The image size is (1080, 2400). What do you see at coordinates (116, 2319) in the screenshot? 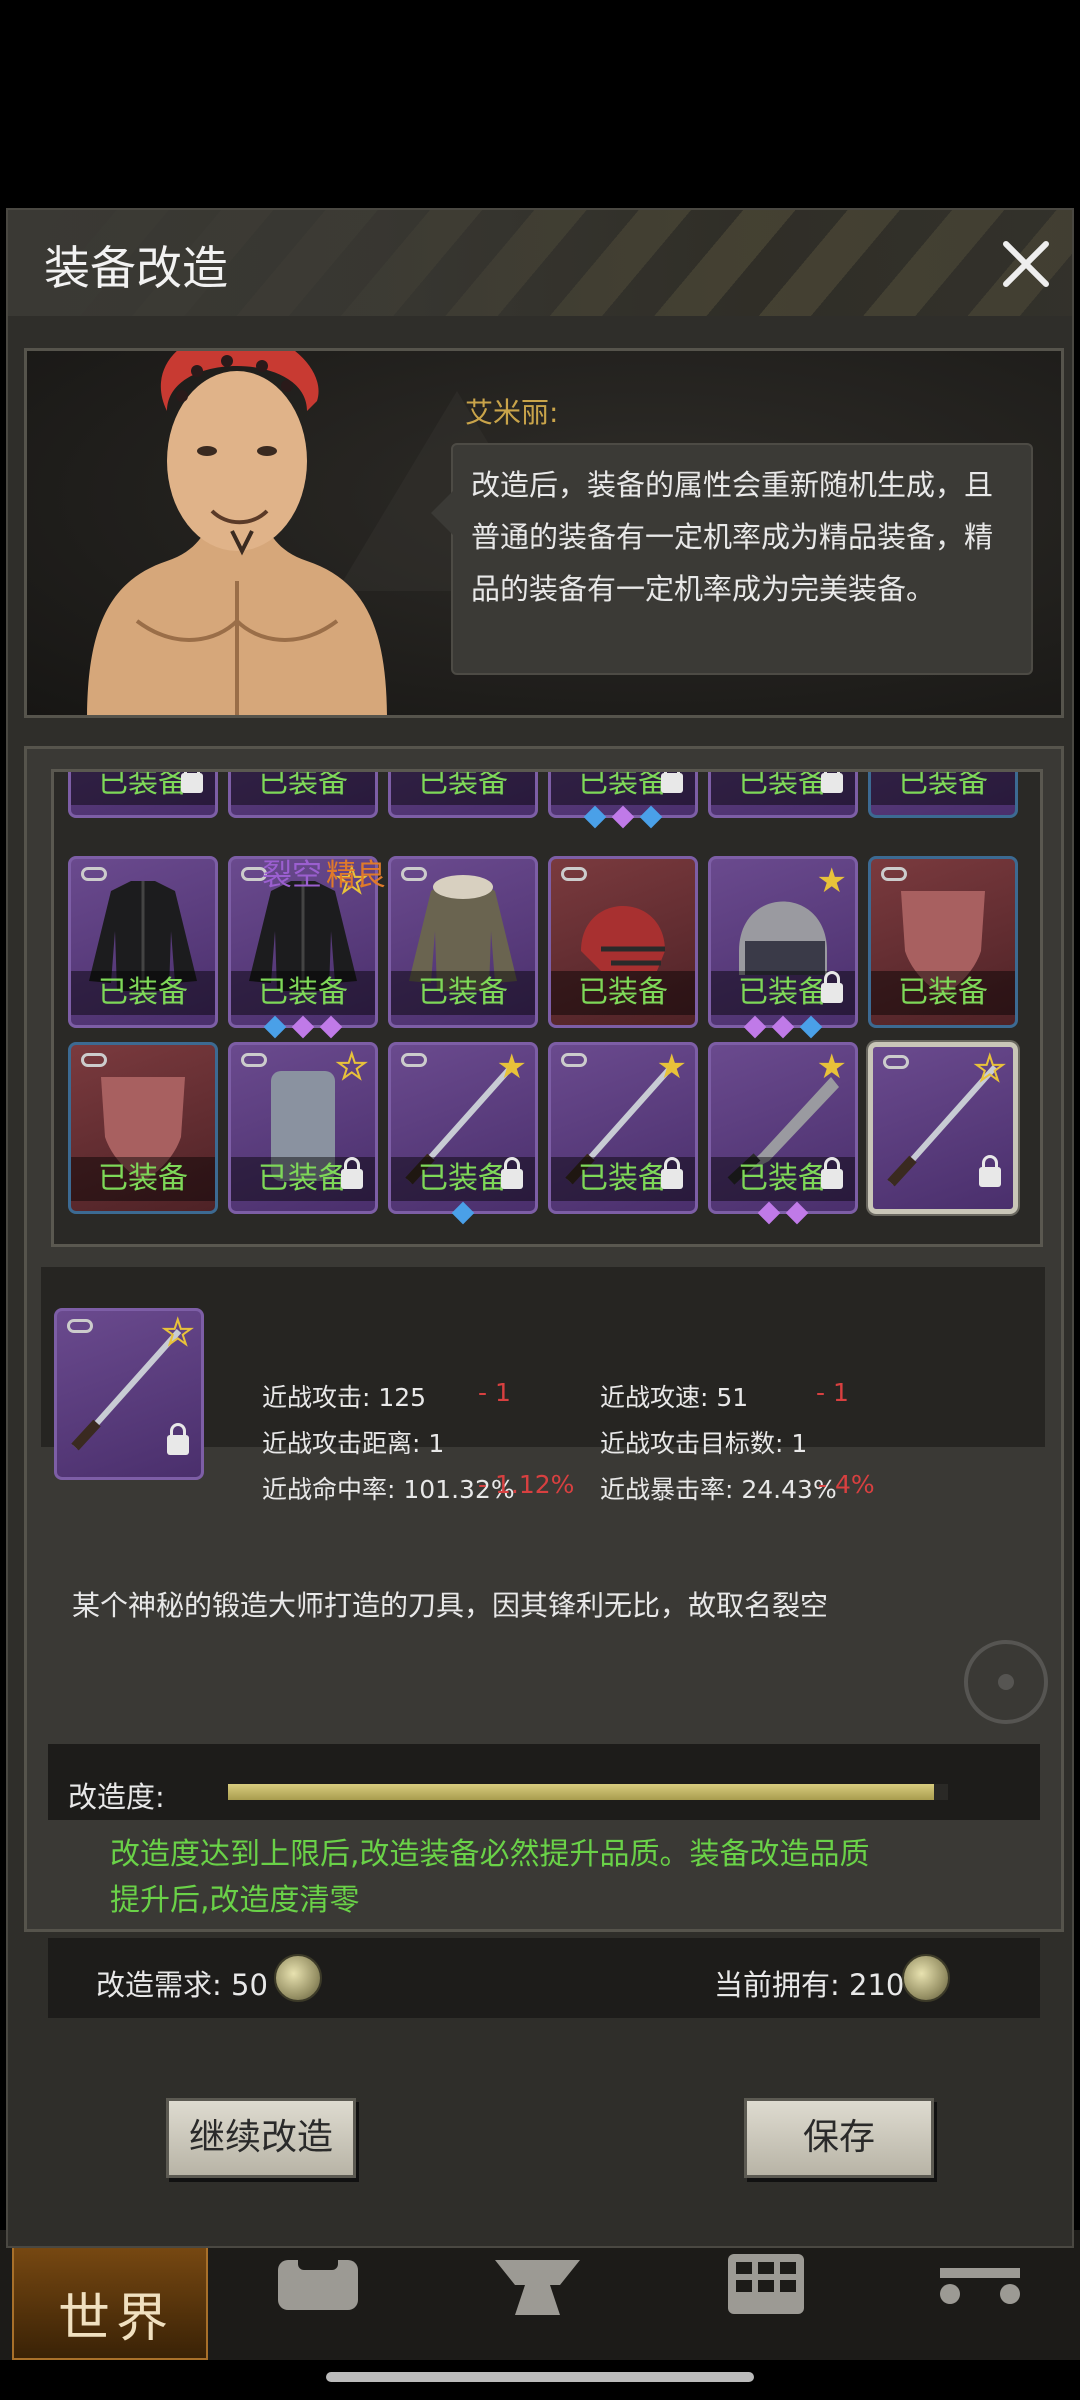
I see `nav-world-label: 世界` at bounding box center [116, 2319].